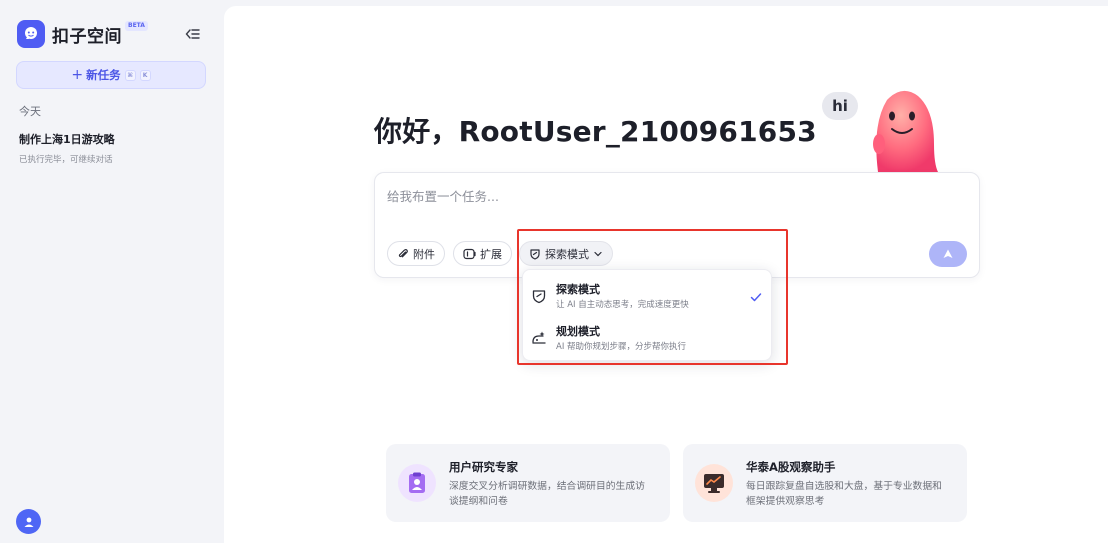  What do you see at coordinates (840, 106) in the screenshot?
I see `hi-bubble: hi` at bounding box center [840, 106].